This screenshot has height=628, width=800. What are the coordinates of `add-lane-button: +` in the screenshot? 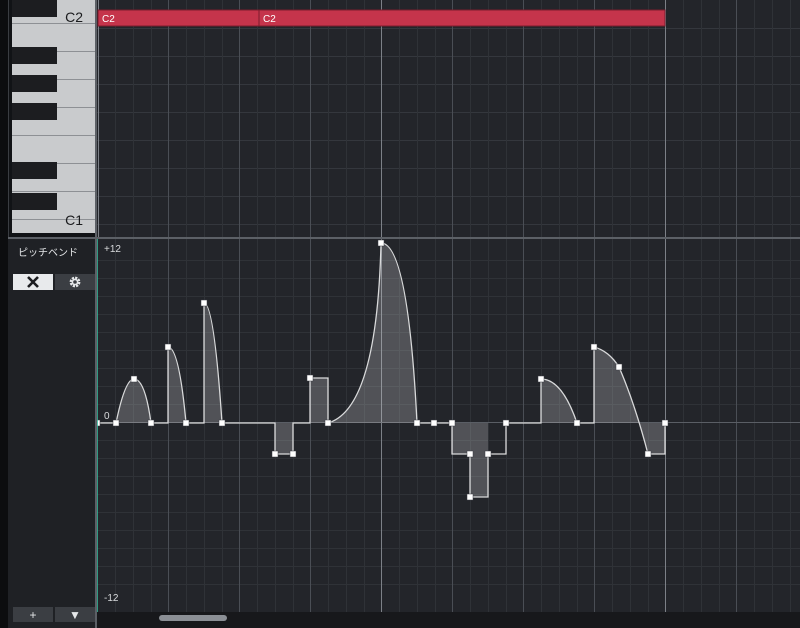 It's located at (33, 614).